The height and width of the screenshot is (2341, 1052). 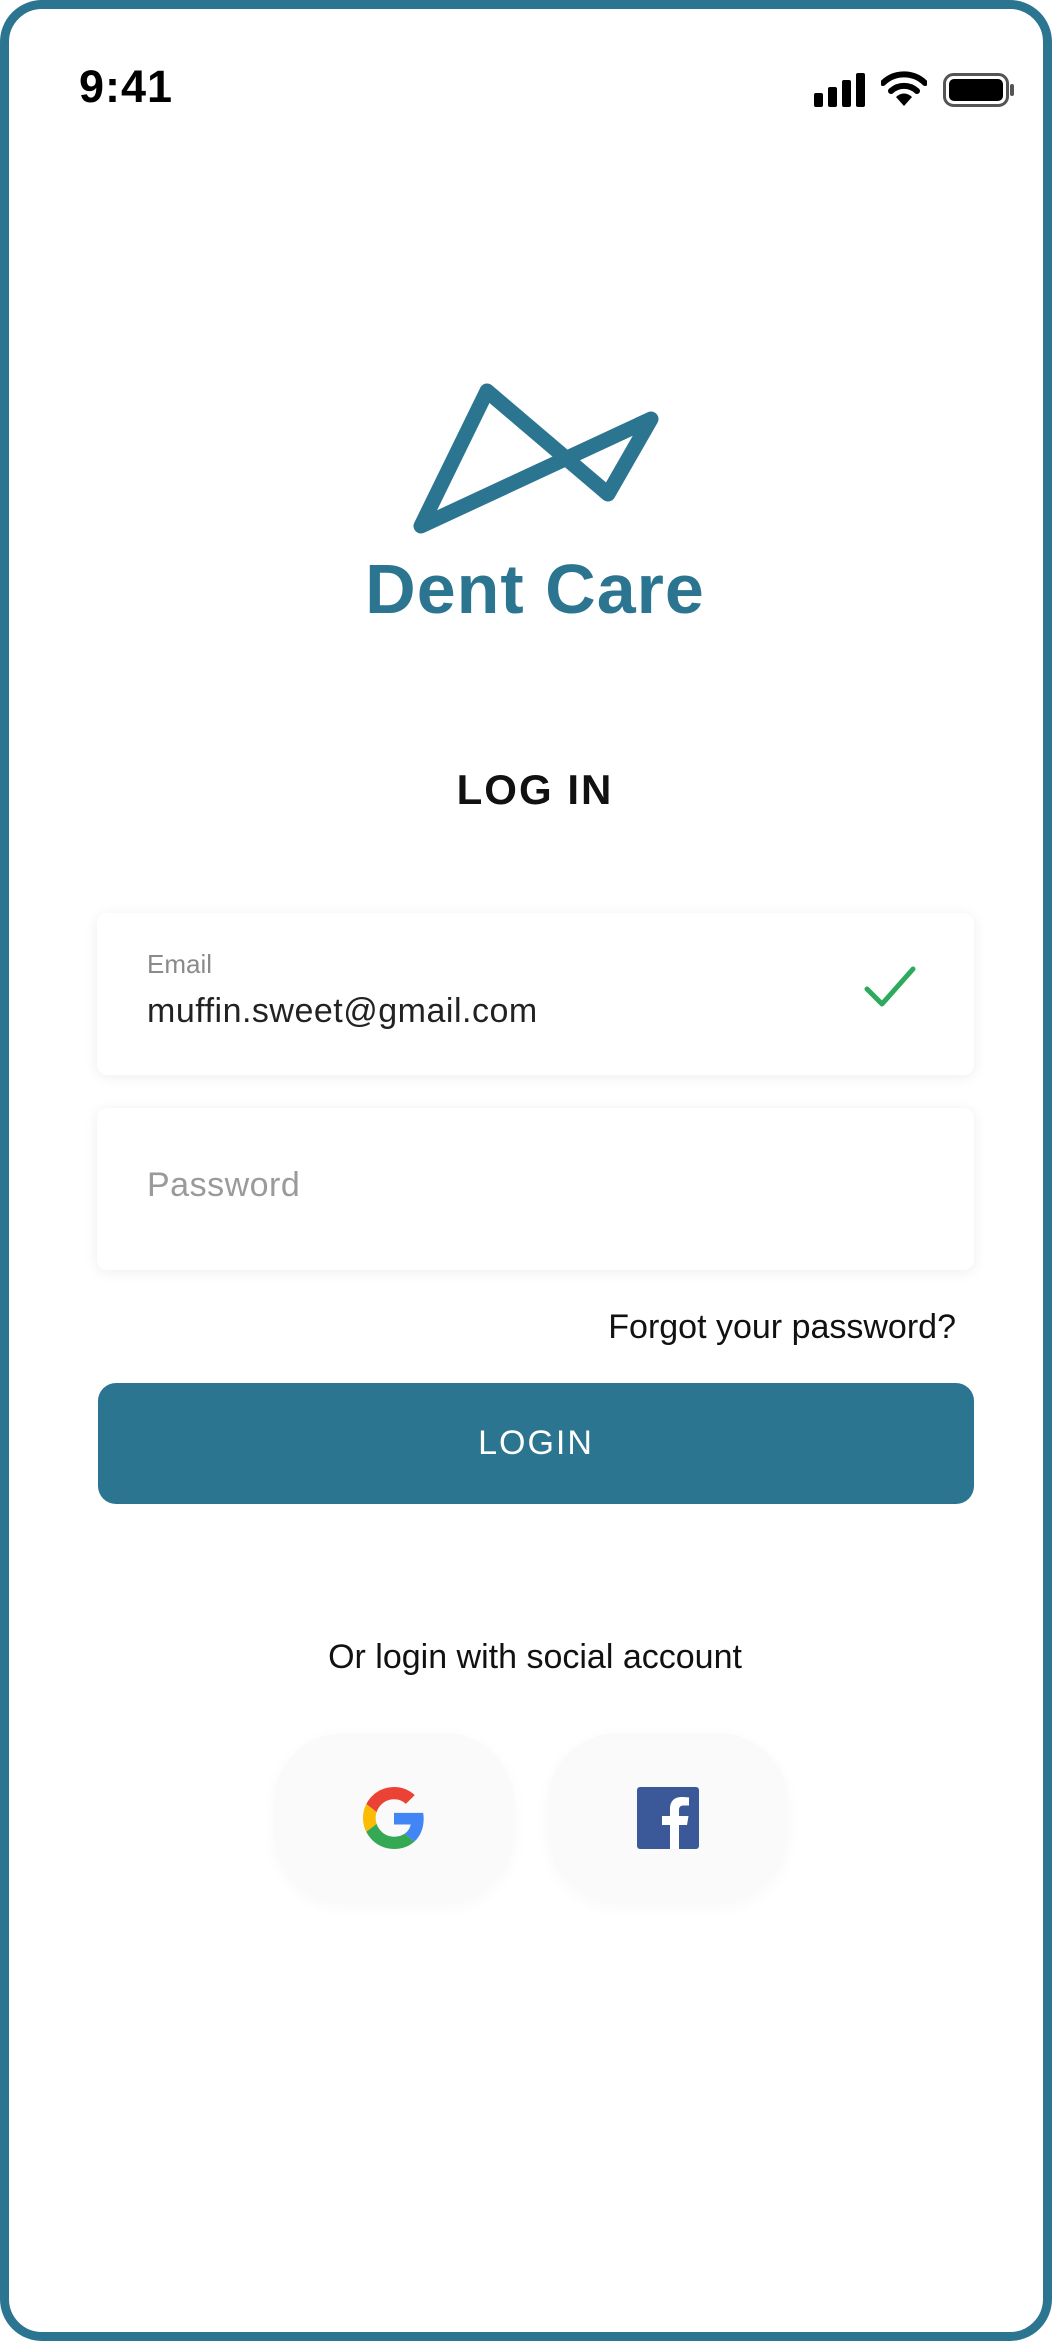 I want to click on email-field-value: muffin.sweet@gmail.com, so click(x=342, y=1011).